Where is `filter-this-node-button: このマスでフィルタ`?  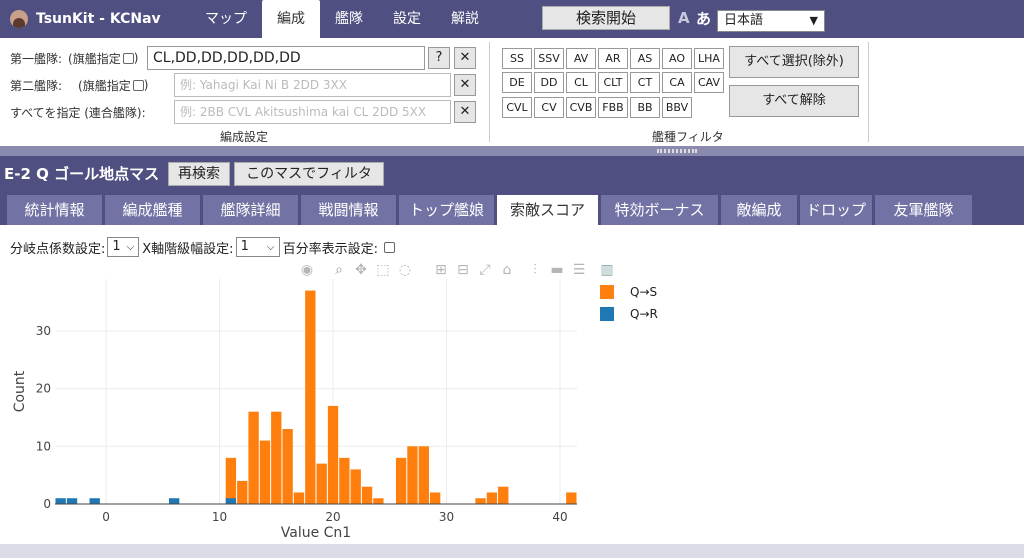 filter-this-node-button: このマスでフィルタ is located at coordinates (309, 174).